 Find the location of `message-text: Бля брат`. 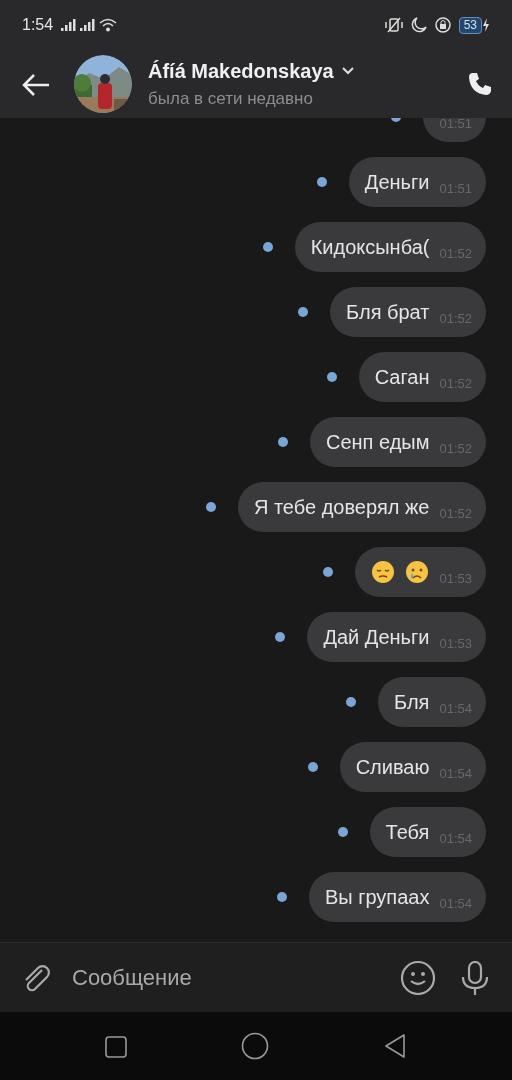

message-text: Бля брат is located at coordinates (388, 312).